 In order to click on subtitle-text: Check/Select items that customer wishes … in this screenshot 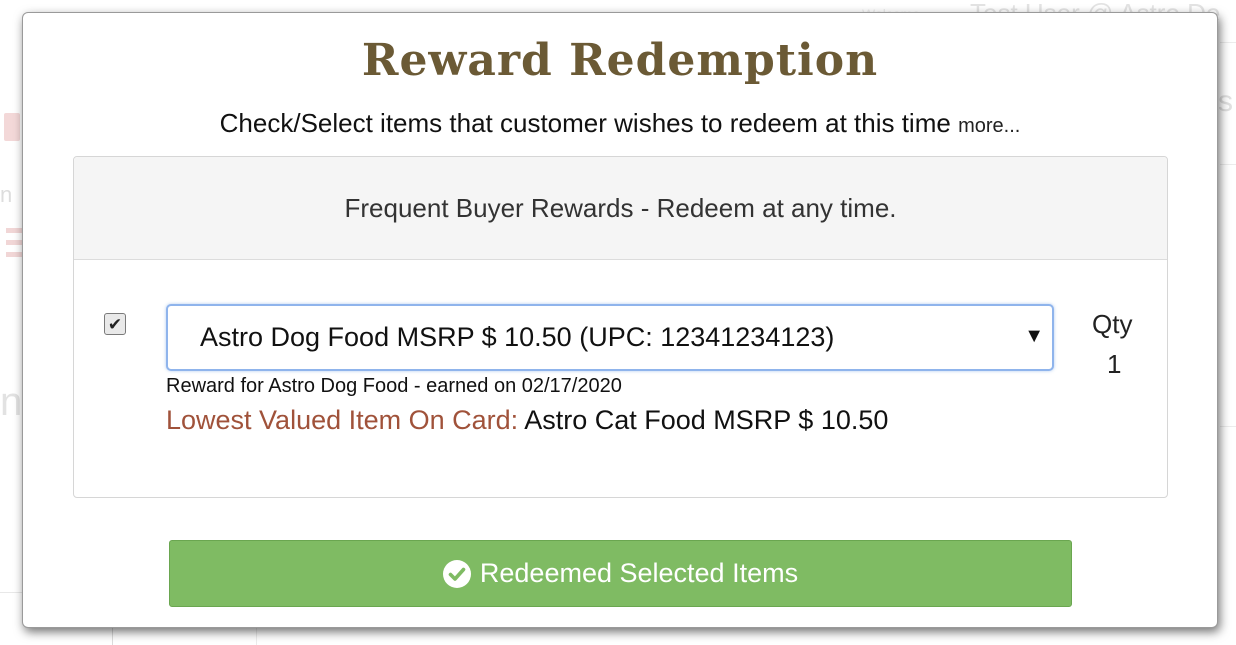, I will do `click(585, 123)`.